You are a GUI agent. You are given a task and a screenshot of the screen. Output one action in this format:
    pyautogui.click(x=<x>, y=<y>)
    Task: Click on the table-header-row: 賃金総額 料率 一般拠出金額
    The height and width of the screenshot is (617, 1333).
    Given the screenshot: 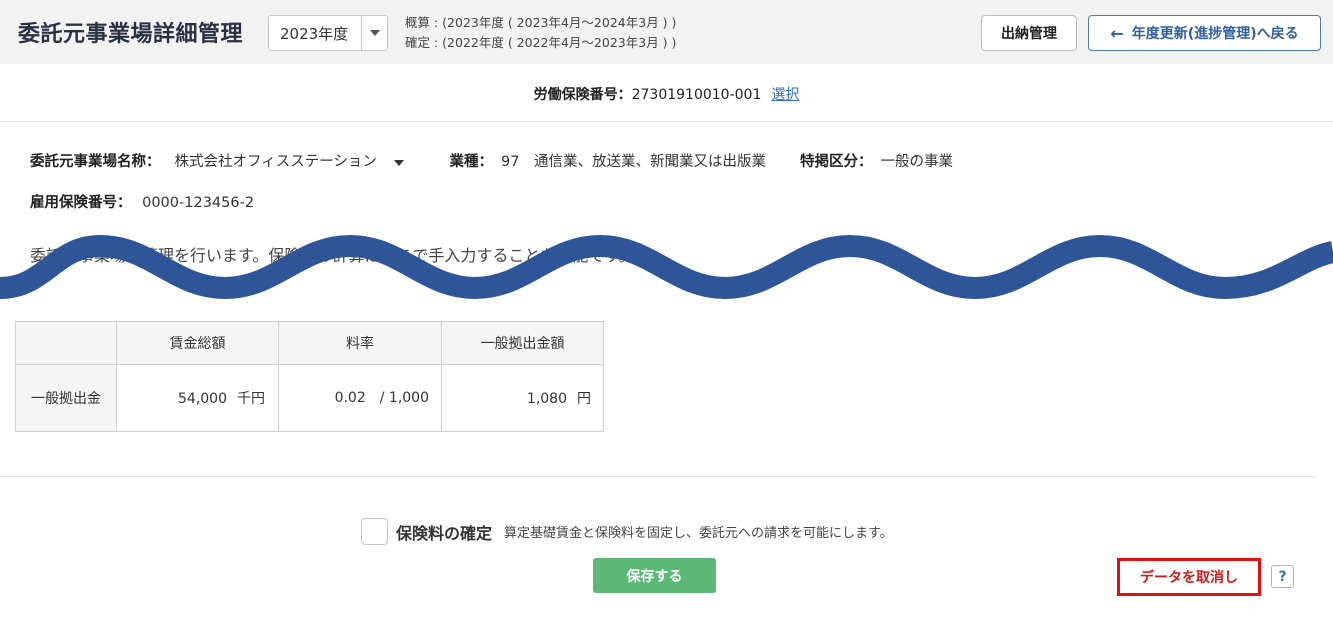 What is the action you would take?
    pyautogui.click(x=309, y=343)
    